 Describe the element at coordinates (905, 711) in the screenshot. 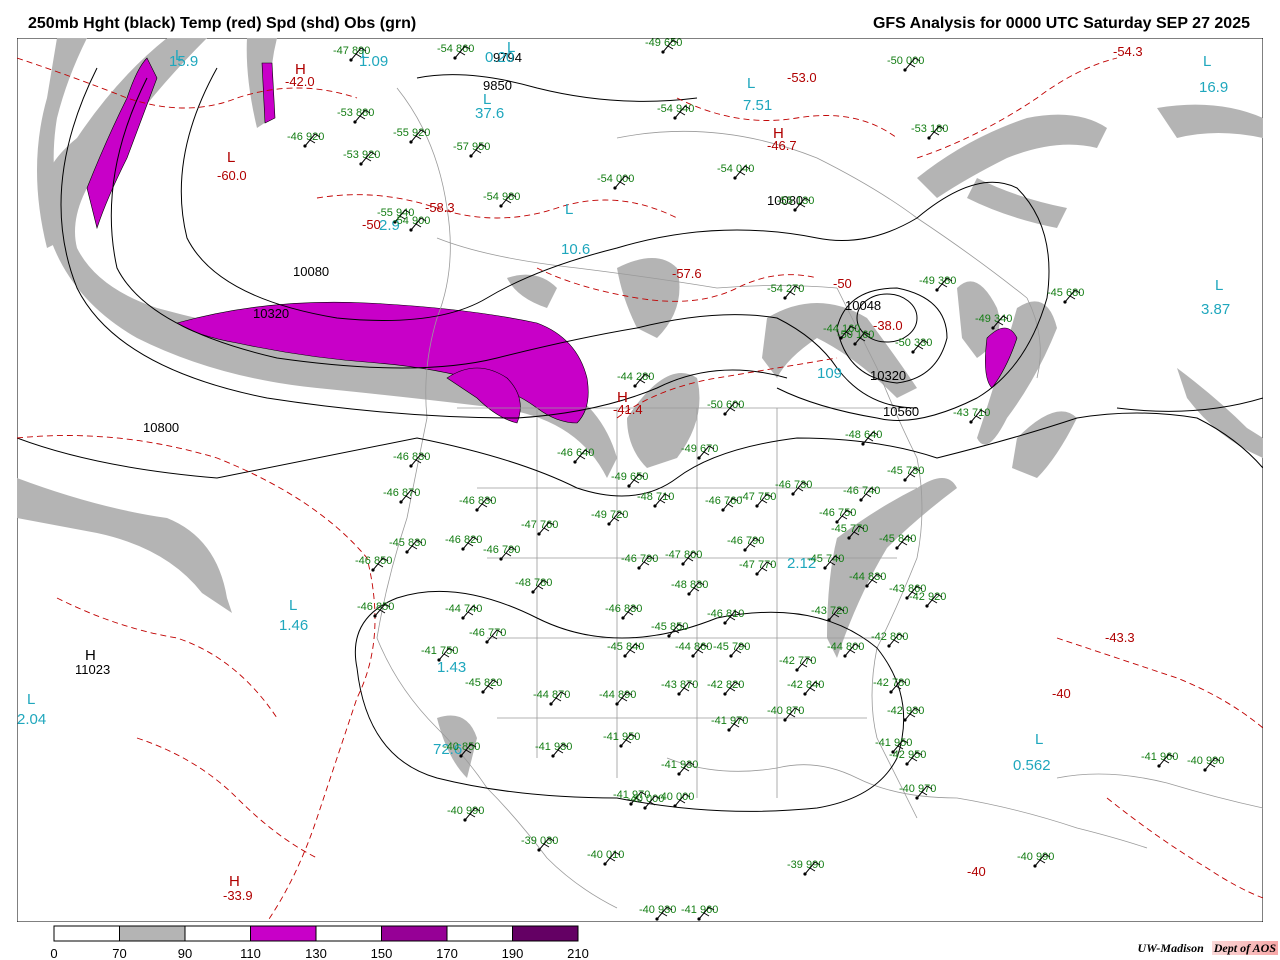

I see `station-temp-height: -42 930` at that location.